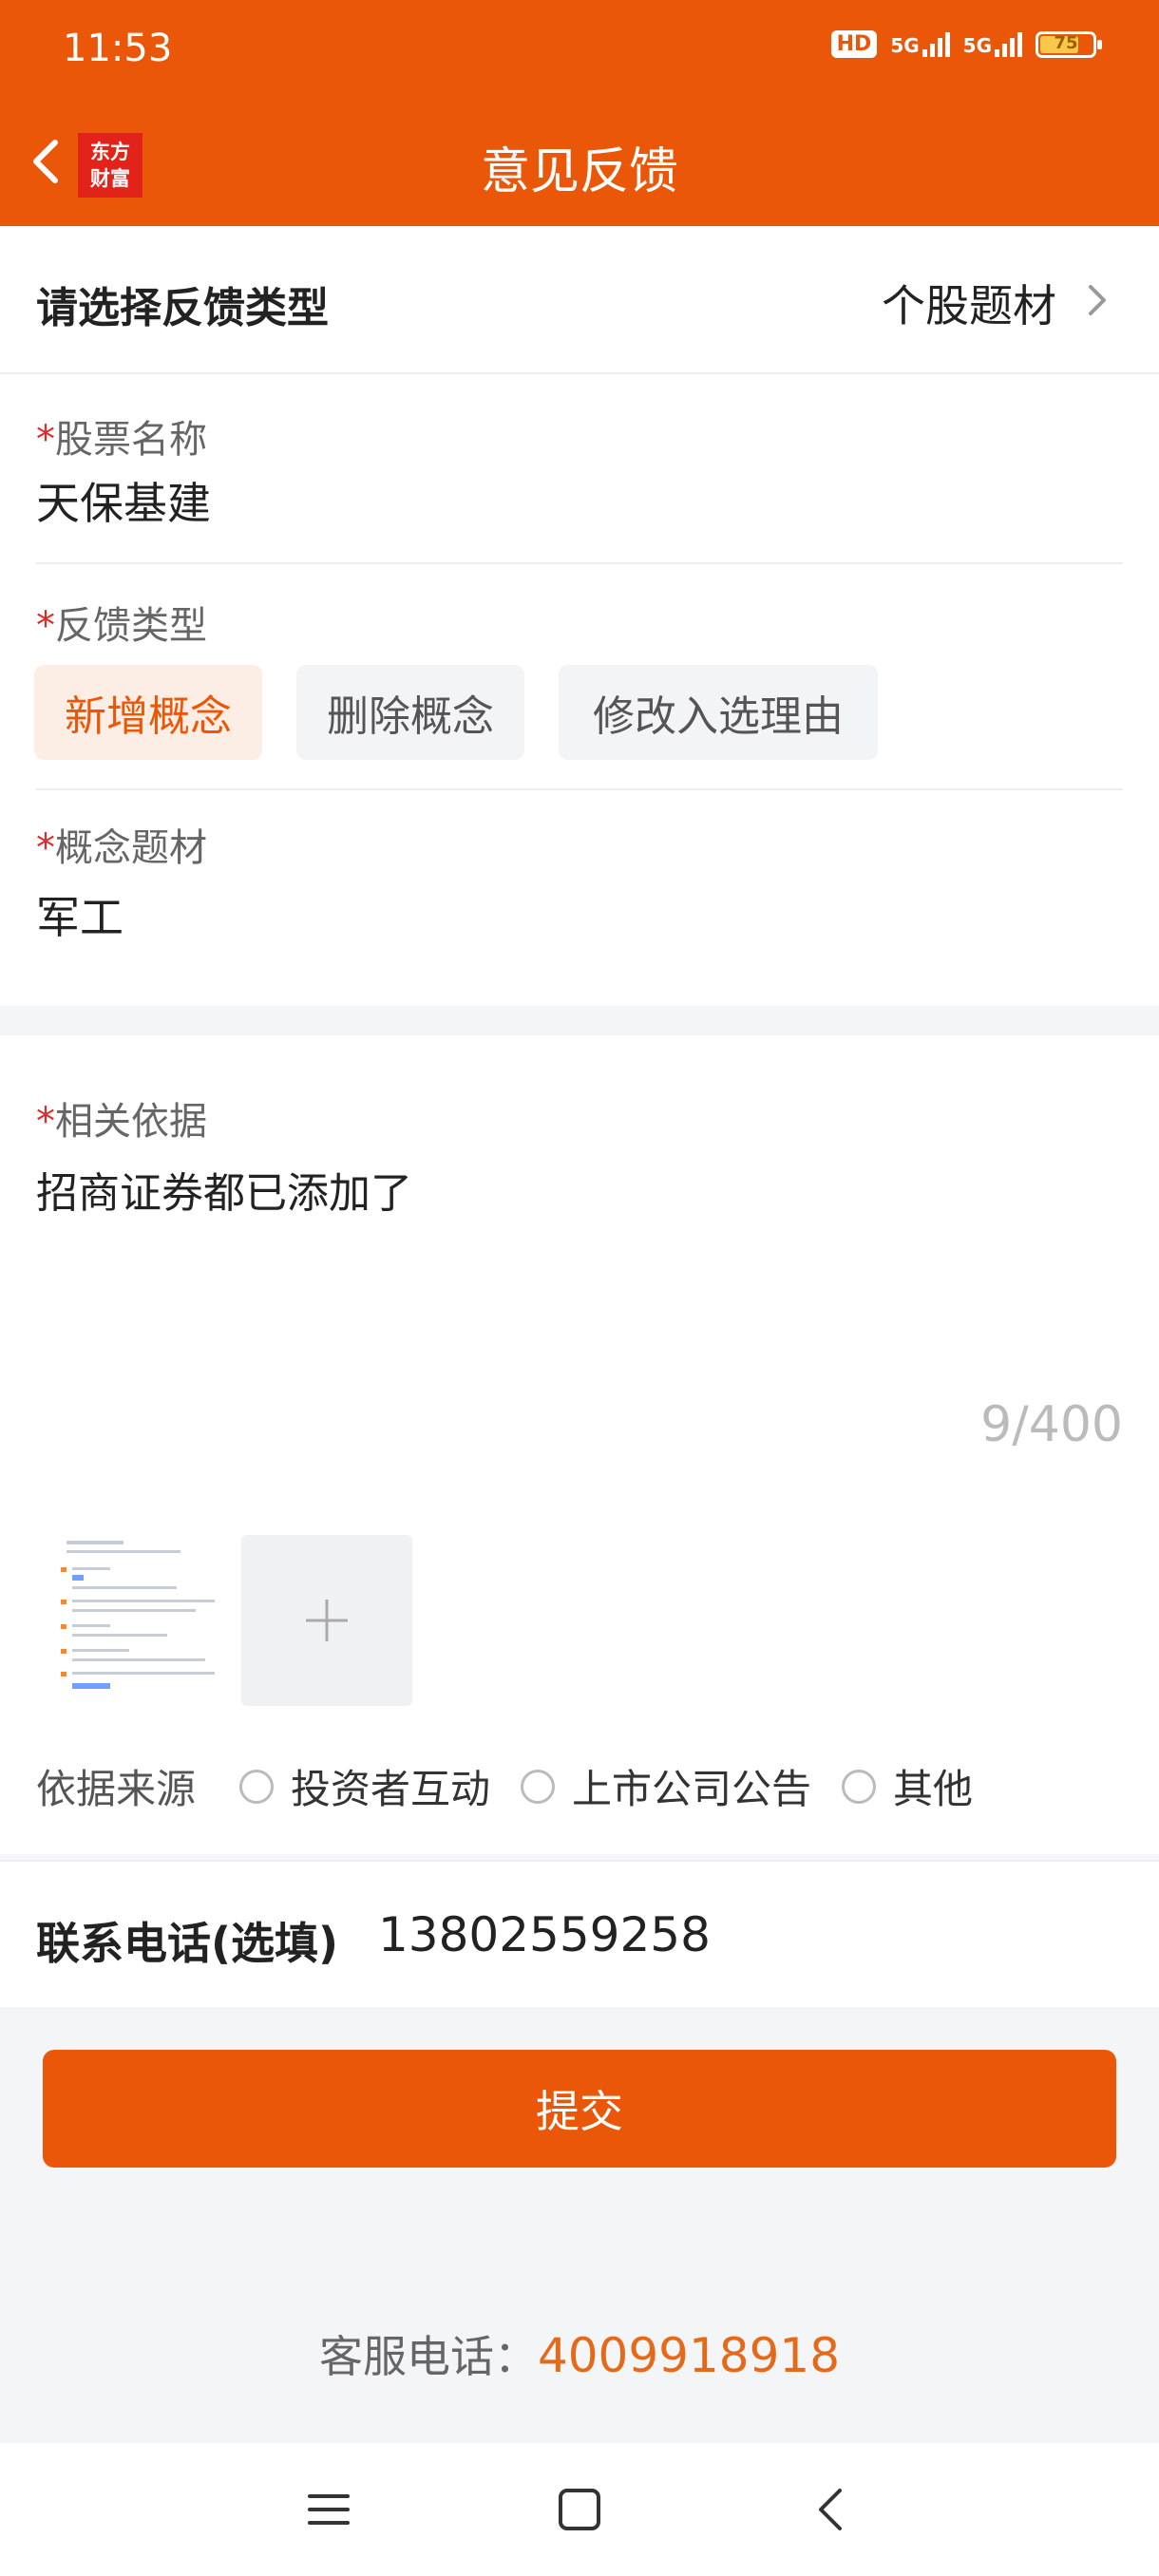 This screenshot has height=2576, width=1159. Describe the element at coordinates (1051, 1424) in the screenshot. I see `char-counter: 9/400` at that location.